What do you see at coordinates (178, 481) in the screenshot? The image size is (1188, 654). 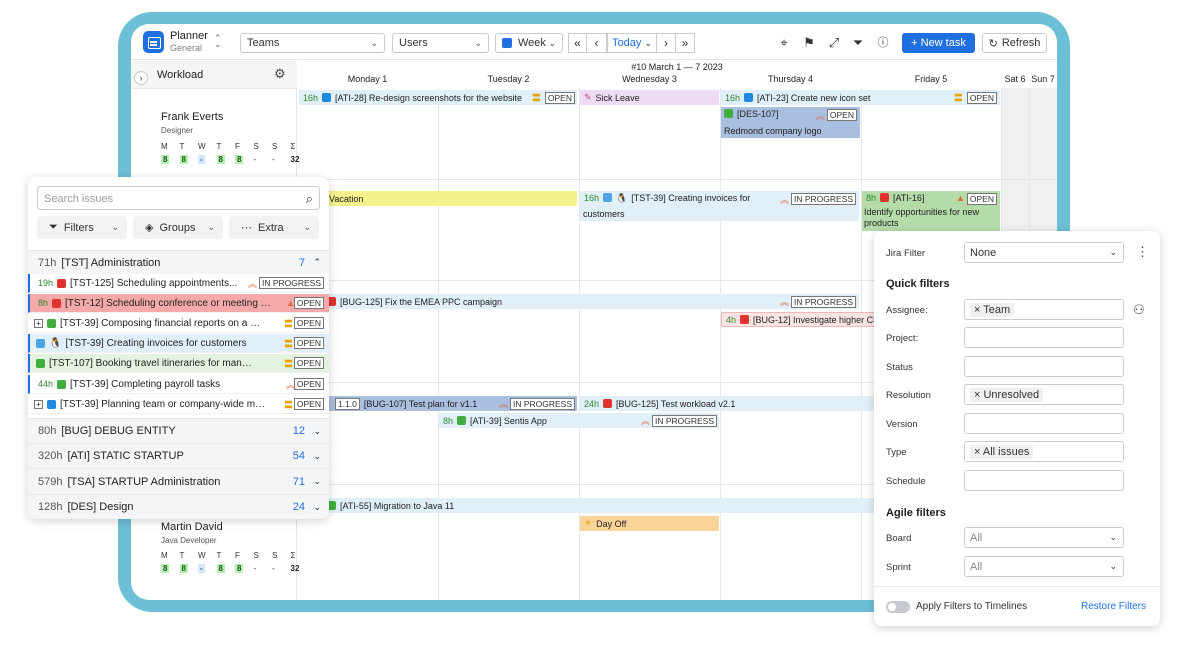 I see `group-tsa: 579h [TSA] STARTUP Administration 71 ⌄` at bounding box center [178, 481].